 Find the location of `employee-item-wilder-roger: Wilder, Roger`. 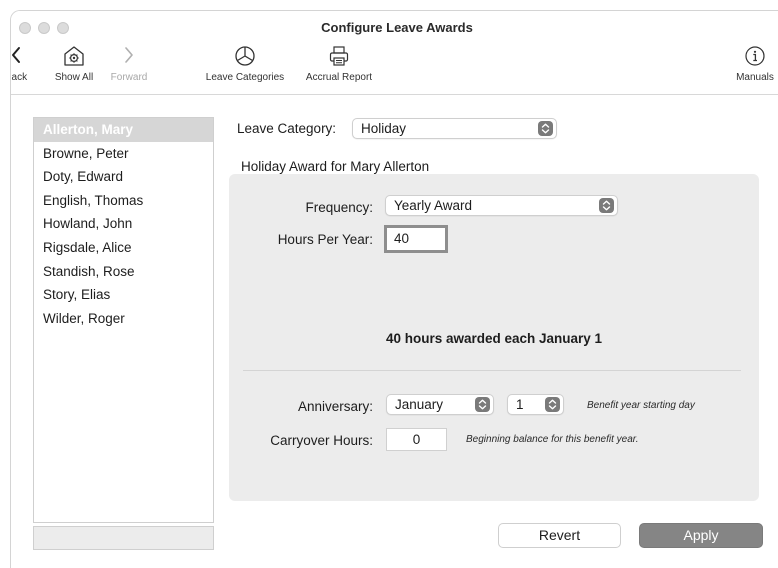

employee-item-wilder-roger: Wilder, Roger is located at coordinates (123, 319).